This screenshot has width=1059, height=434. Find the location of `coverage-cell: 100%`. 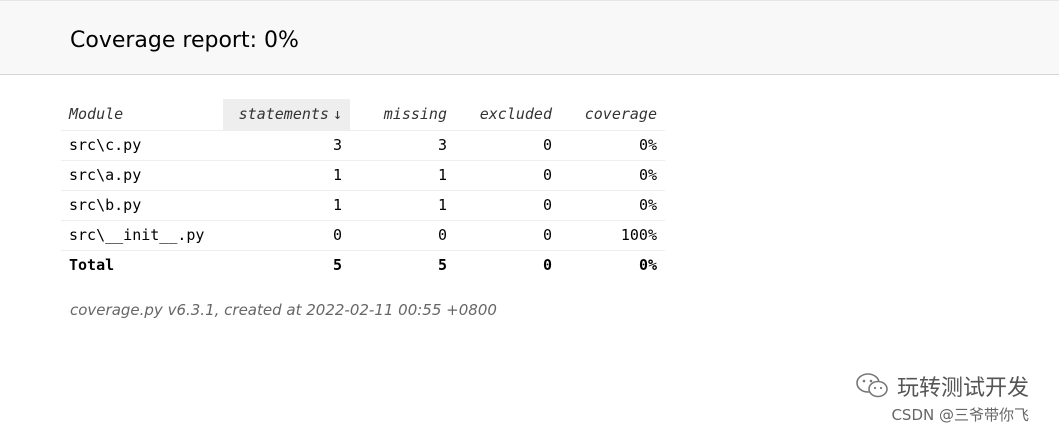

coverage-cell: 100% is located at coordinates (612, 235).